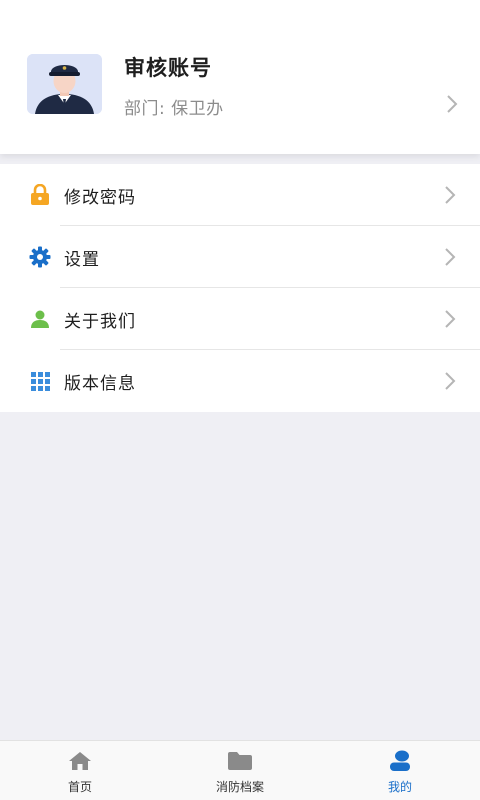 This screenshot has height=800, width=480. I want to click on home-icon, so click(80, 761).